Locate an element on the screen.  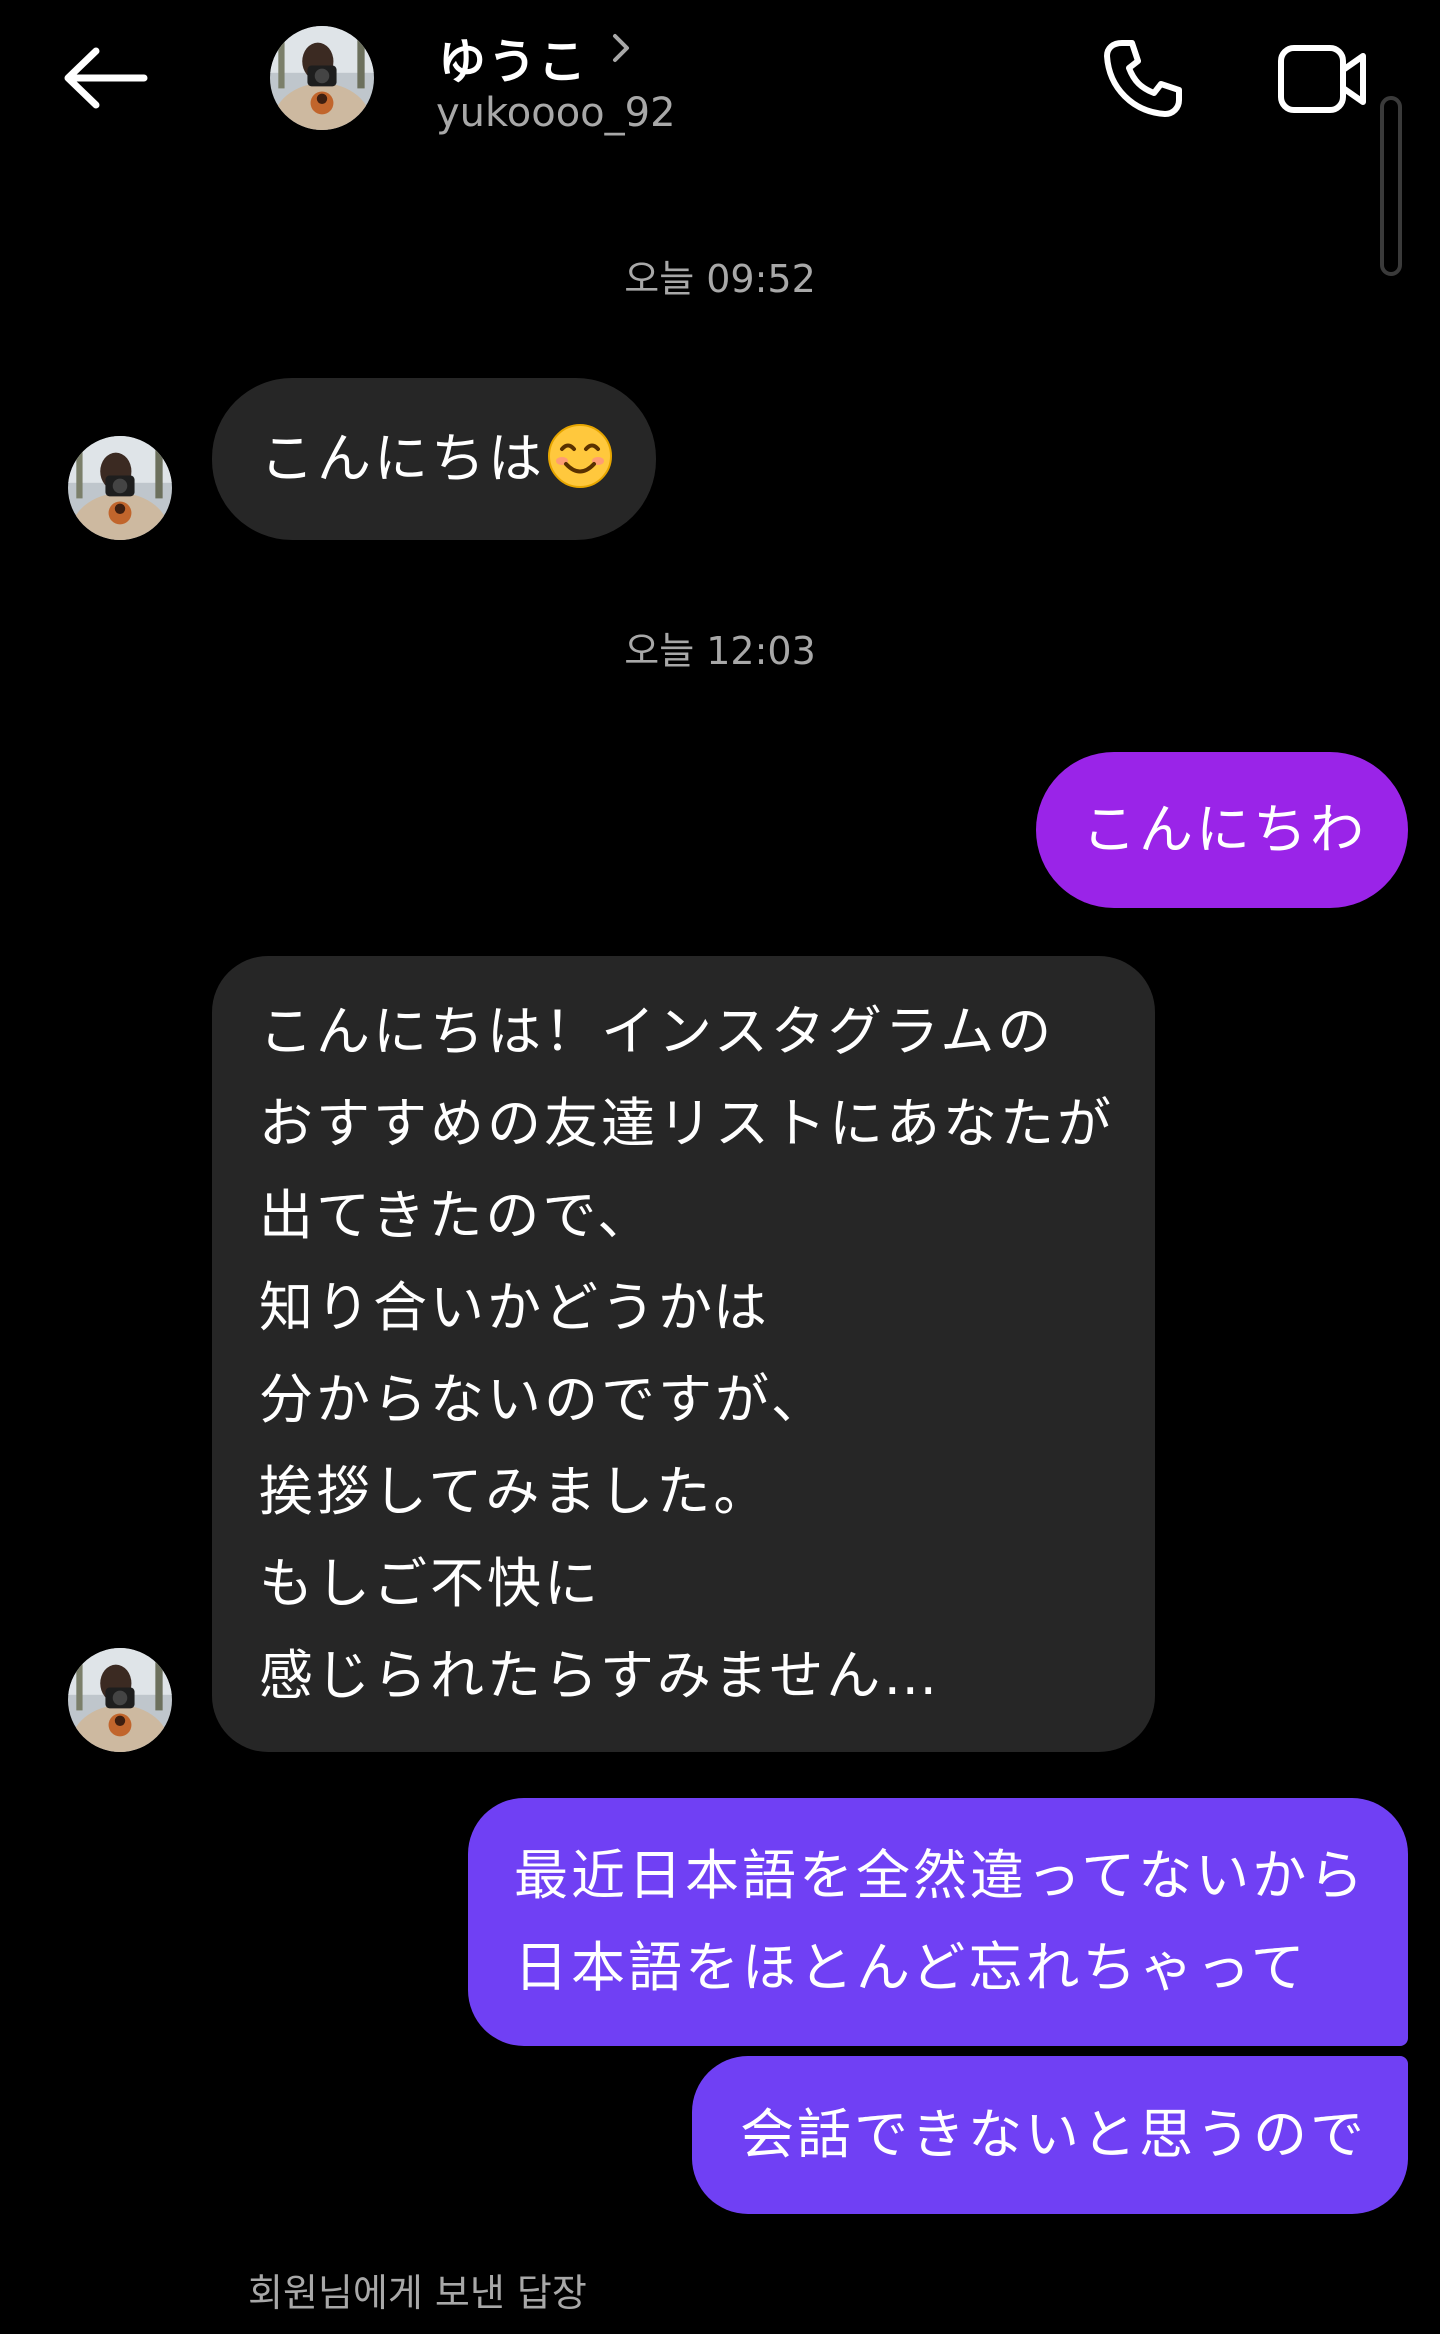
message-bubble-outgoing: 最近日本語を全然違ってないから 日本語をほとんど忘れちゃって is located at coordinates (938, 1922).